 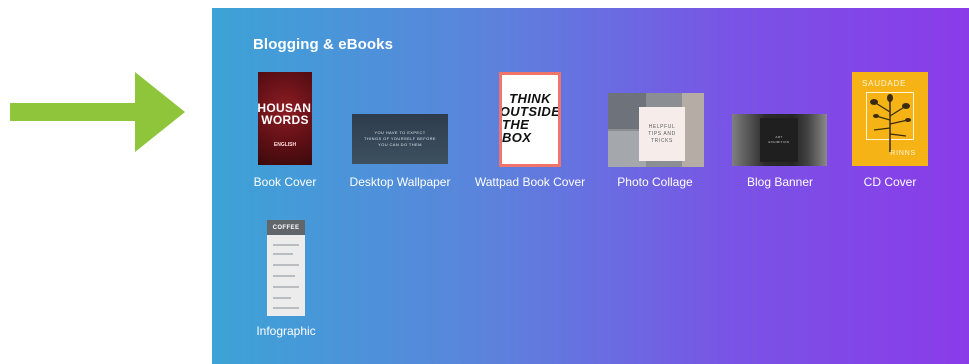 I want to click on collage-line-2: TIPS AND, so click(x=662, y=133).